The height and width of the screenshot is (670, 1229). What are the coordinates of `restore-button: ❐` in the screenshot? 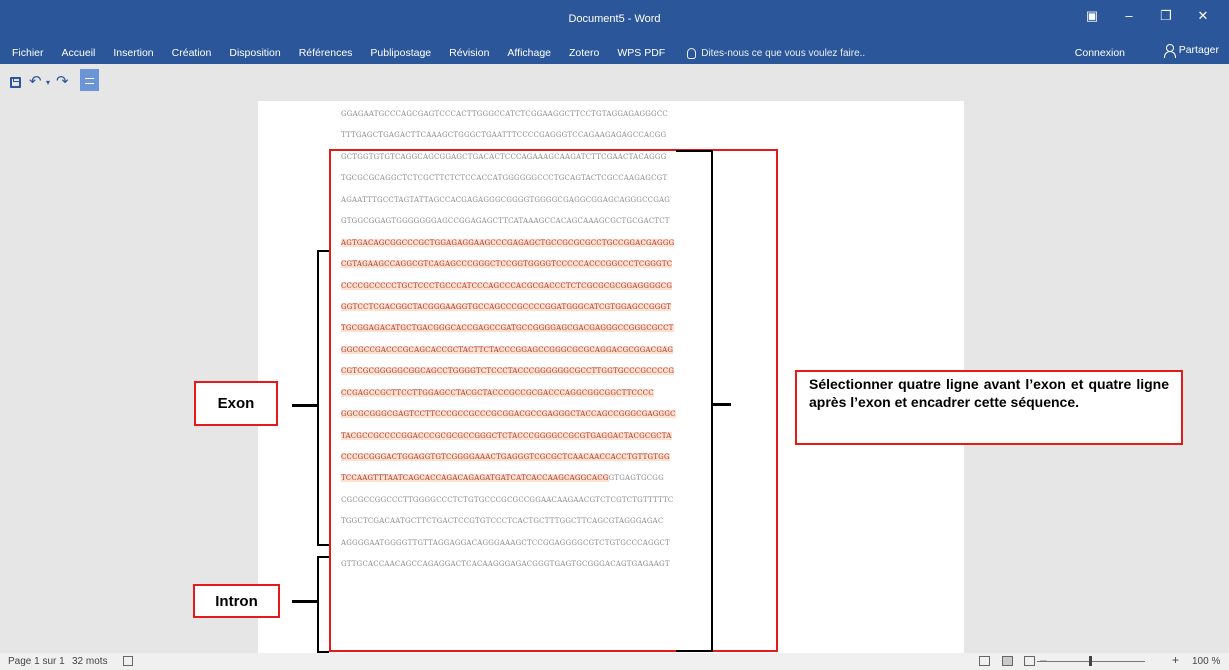 It's located at (1166, 16).